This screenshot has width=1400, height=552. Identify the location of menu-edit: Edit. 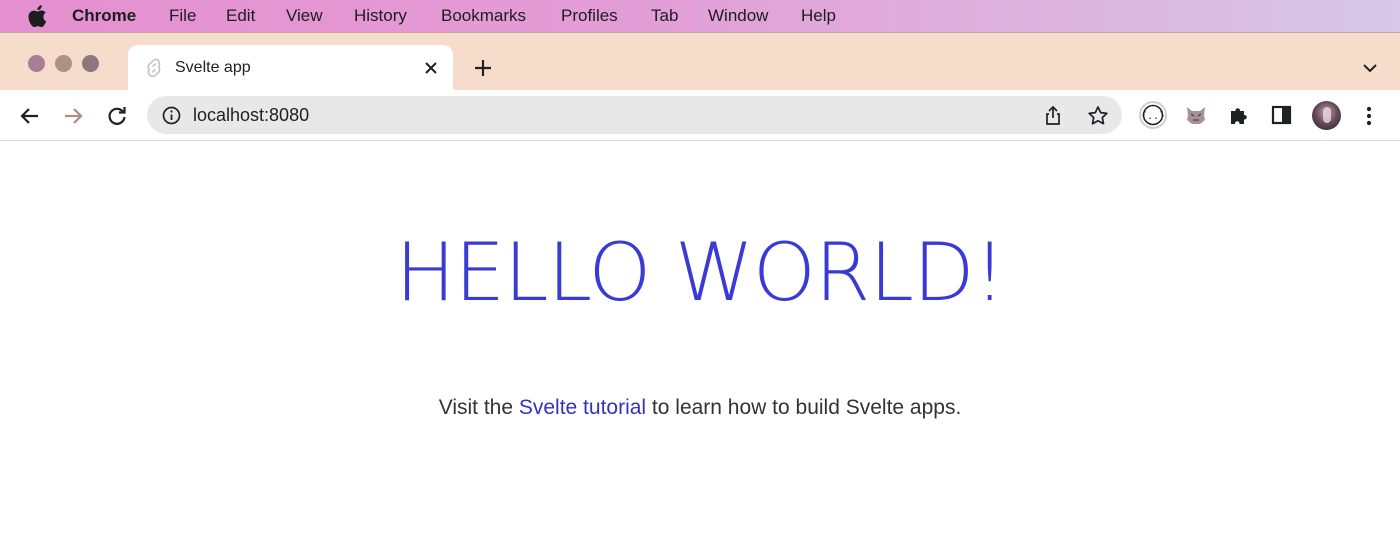
(240, 16).